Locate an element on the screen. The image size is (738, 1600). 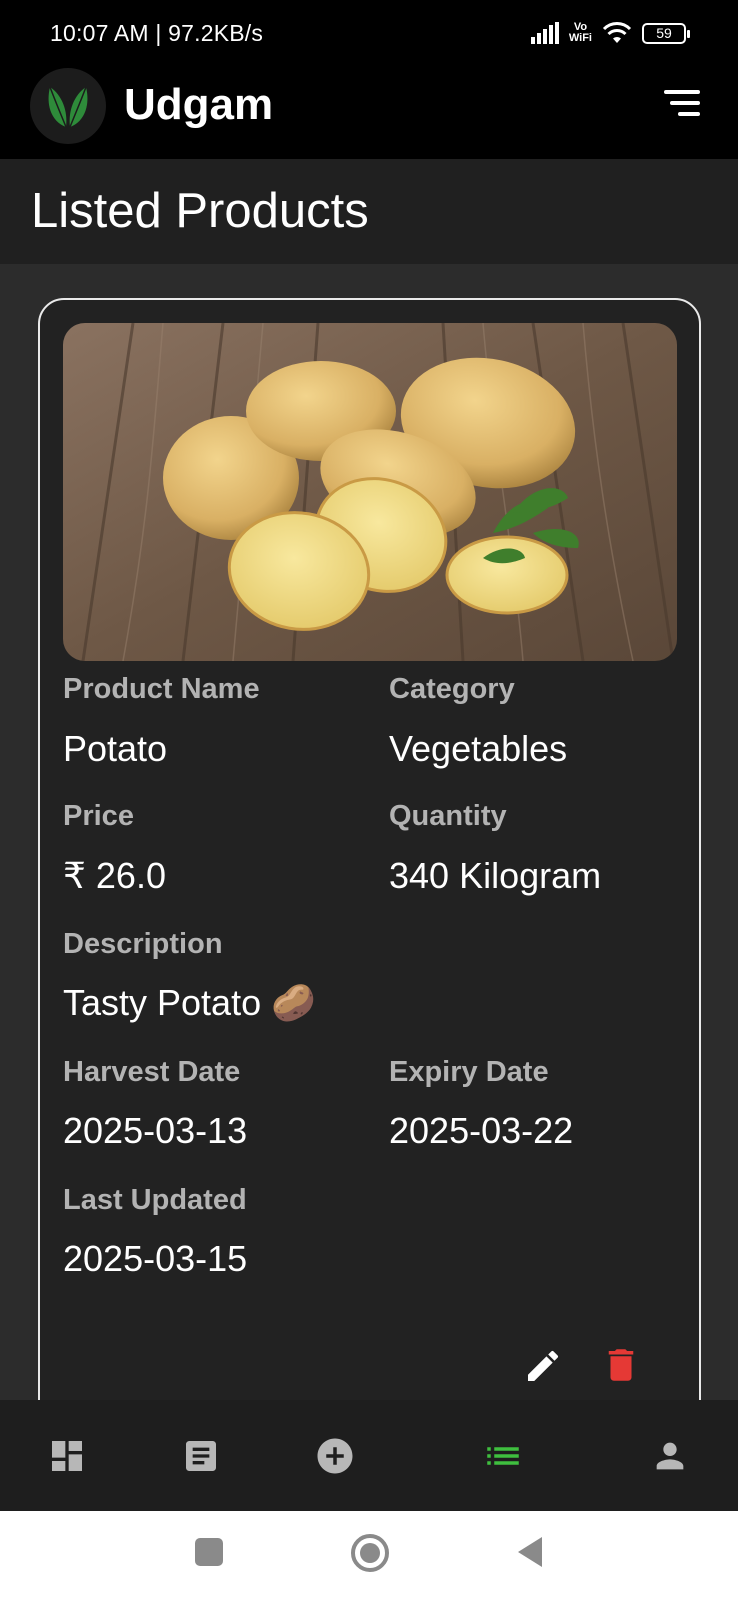
price-label: Price is located at coordinates (98, 816).